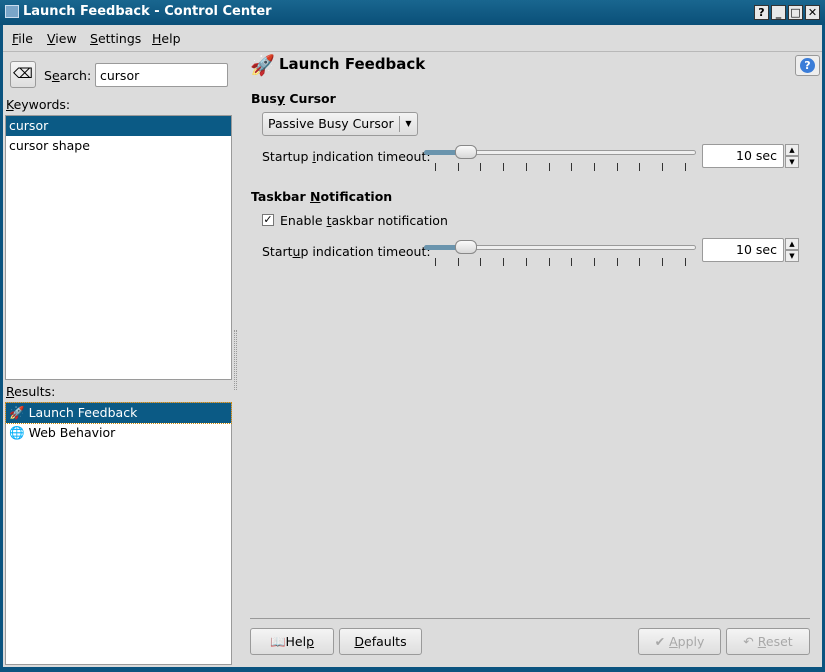 This screenshot has width=825, height=672. Describe the element at coordinates (12, 11) in the screenshot. I see `control-center-icon` at that location.